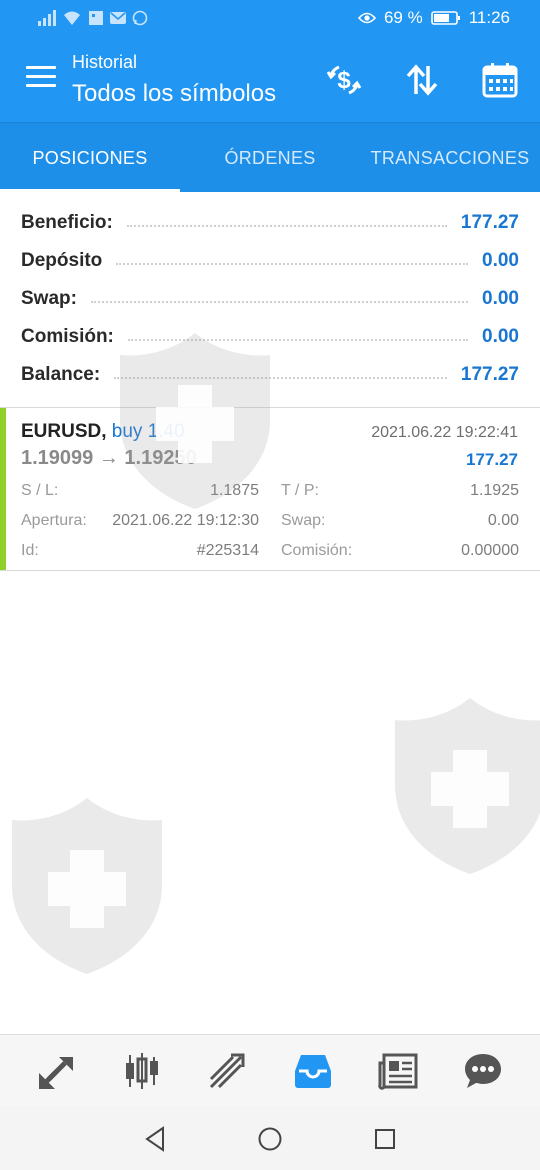  I want to click on app-bar-subtitle: Historial, so click(105, 62).